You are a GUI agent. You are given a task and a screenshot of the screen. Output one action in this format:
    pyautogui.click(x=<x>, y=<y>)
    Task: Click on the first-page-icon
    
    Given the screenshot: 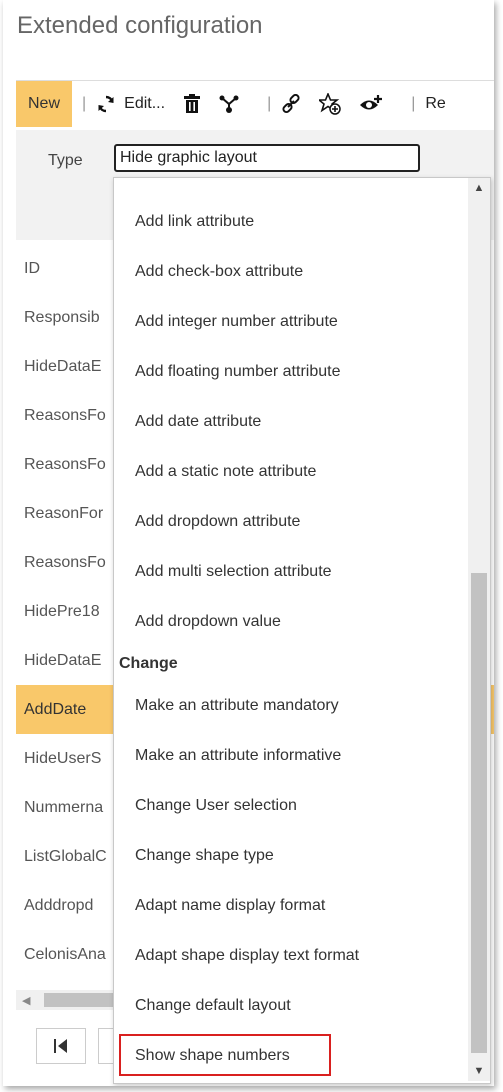 What is the action you would take?
    pyautogui.click(x=60, y=1046)
    